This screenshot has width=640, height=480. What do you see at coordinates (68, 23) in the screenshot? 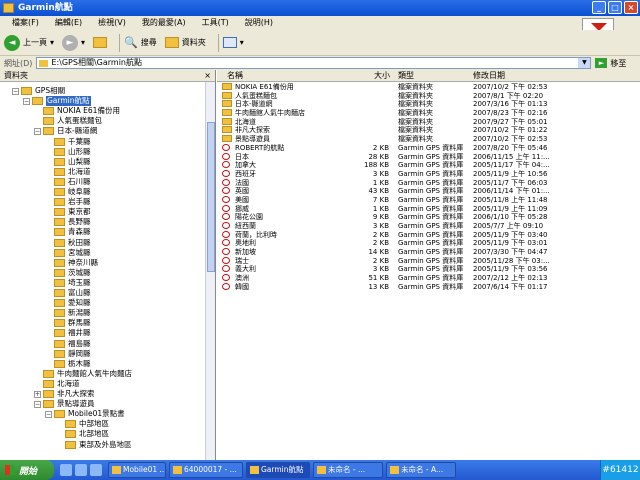
I see `menu-edit: 編輯(E)` at bounding box center [68, 23].